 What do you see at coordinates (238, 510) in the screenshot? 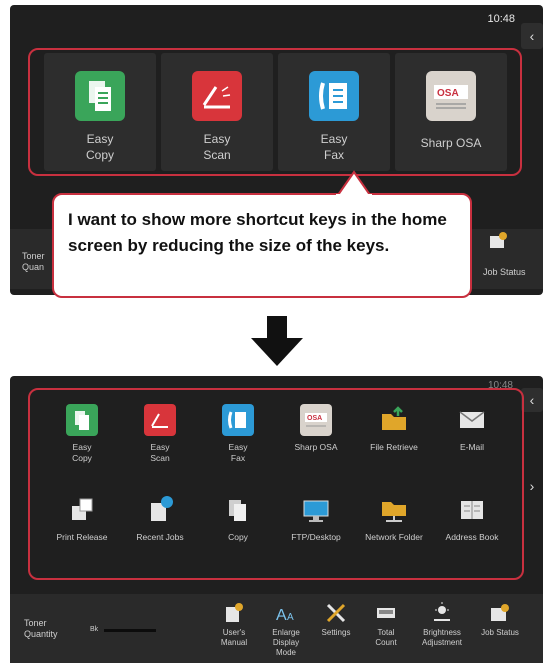
I see `copy-icon` at bounding box center [238, 510].